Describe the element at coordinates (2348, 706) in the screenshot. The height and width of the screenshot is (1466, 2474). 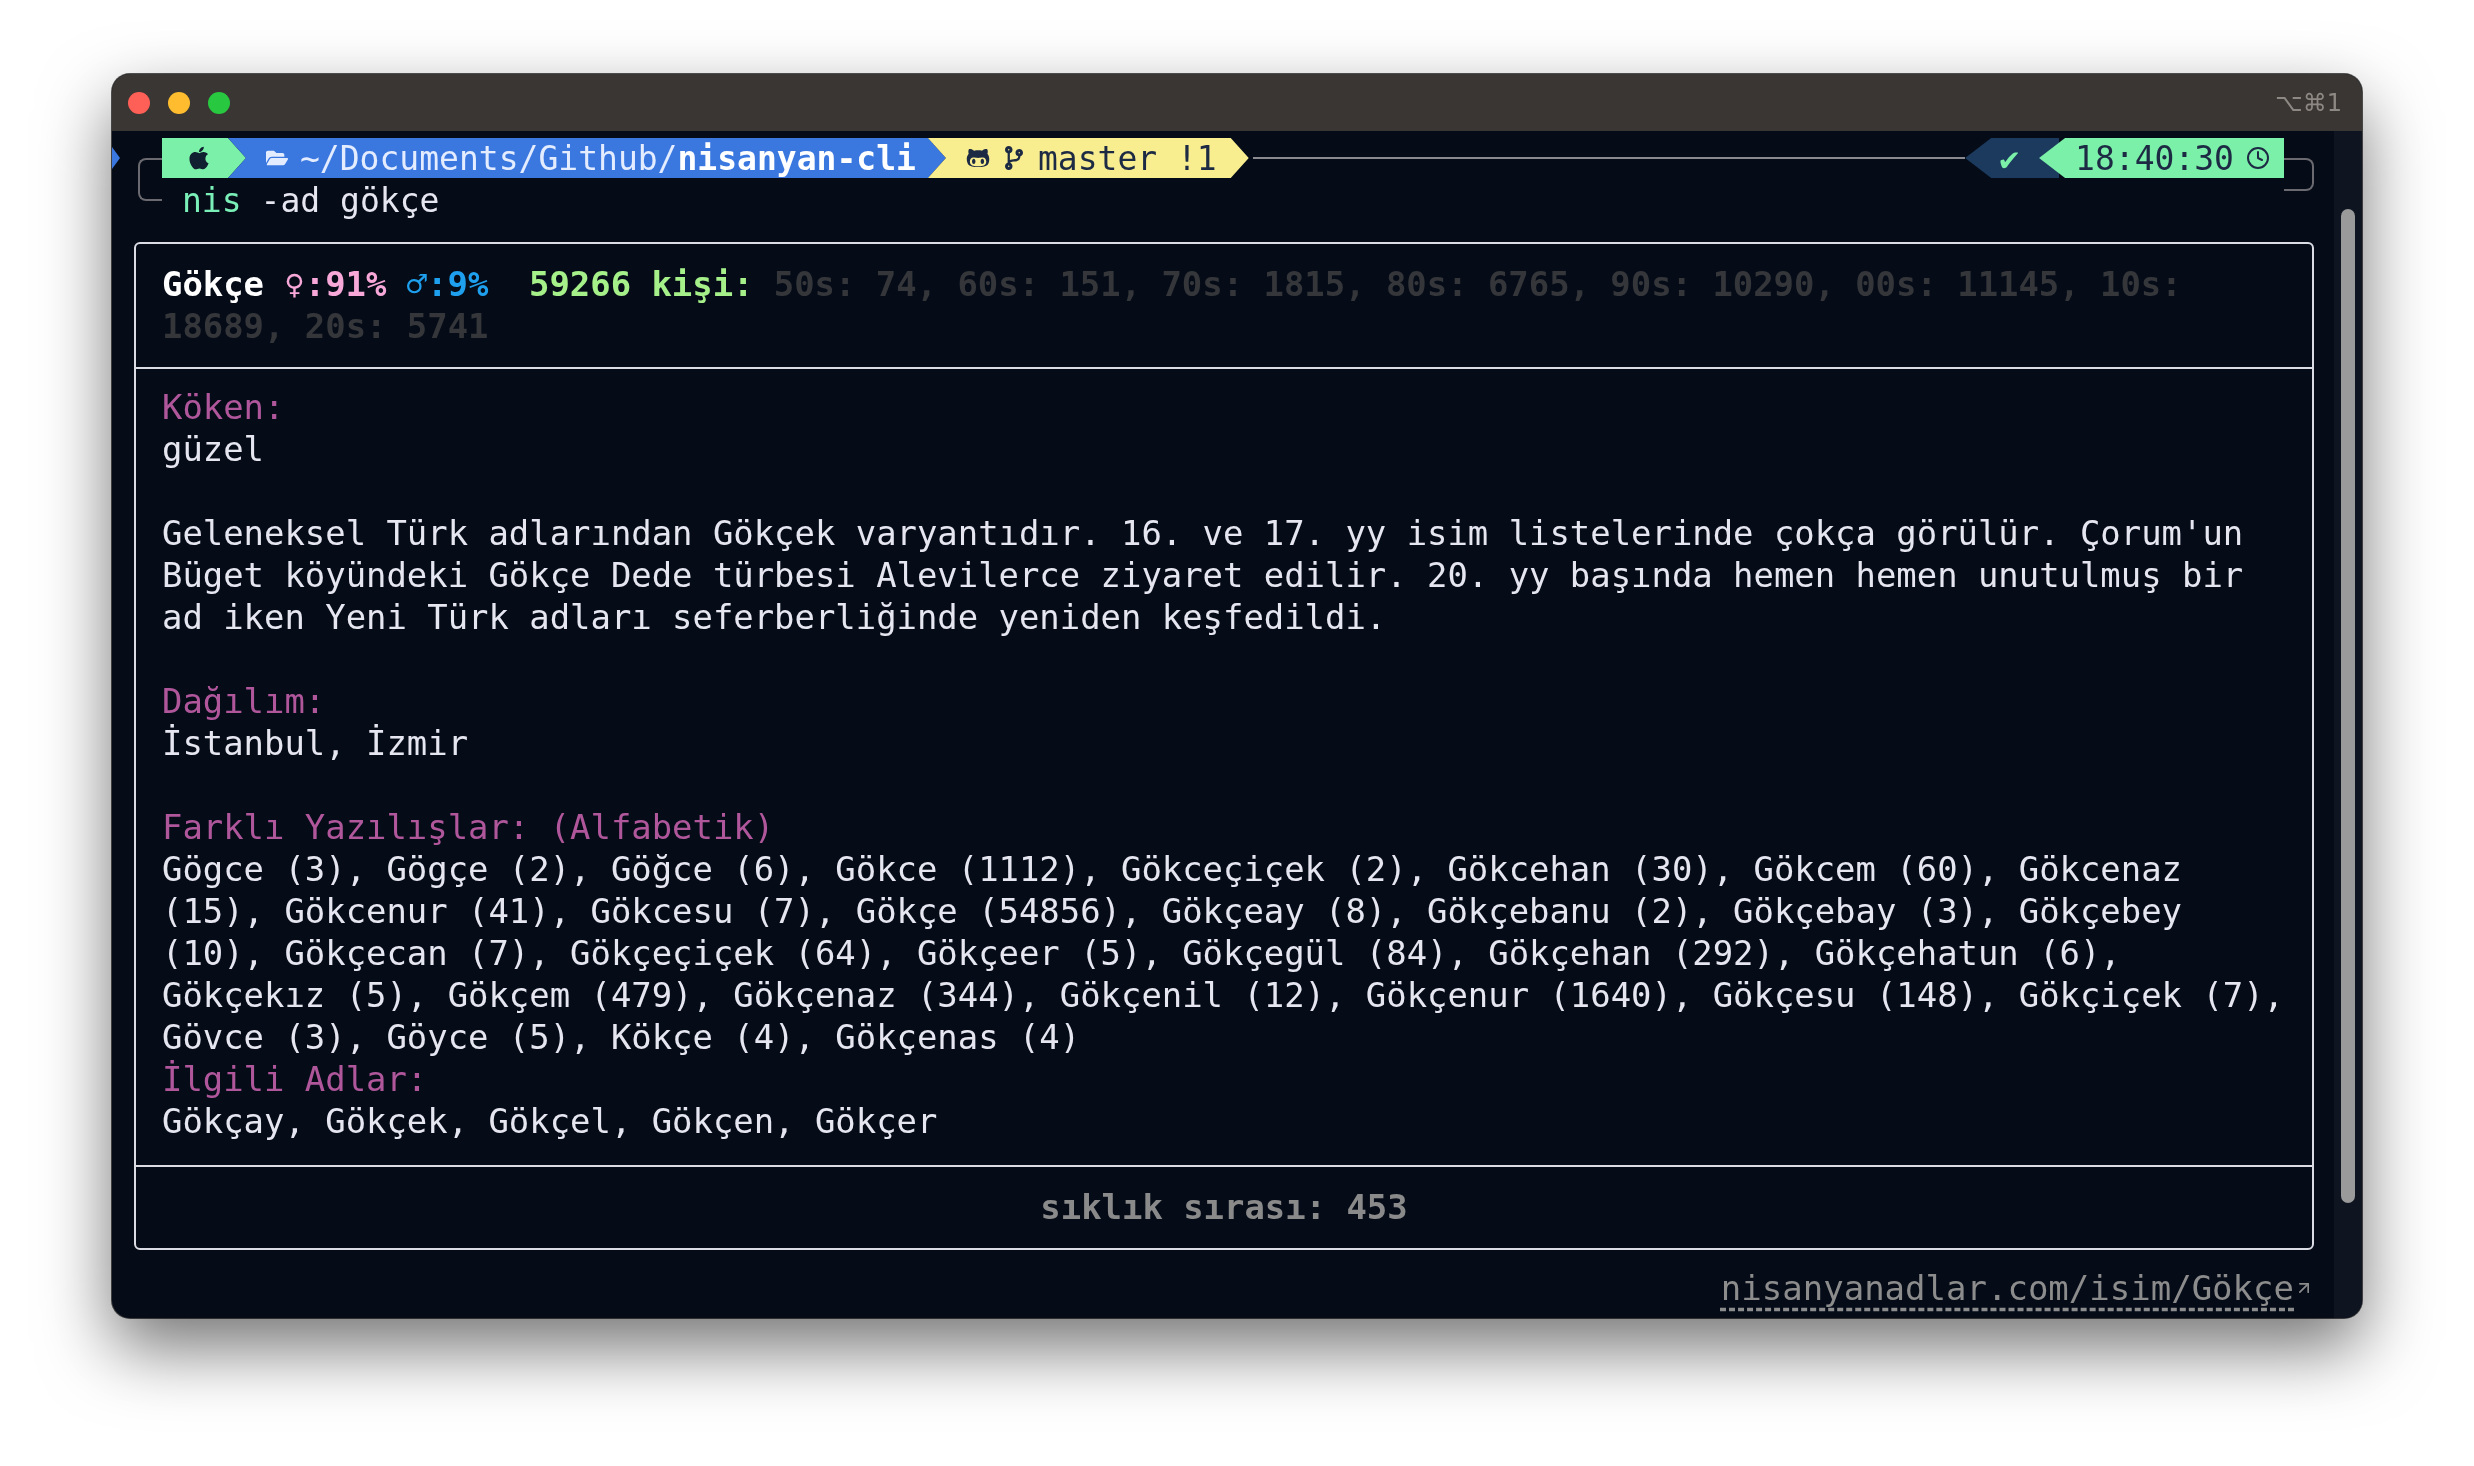
I see `scroll-thumb` at that location.